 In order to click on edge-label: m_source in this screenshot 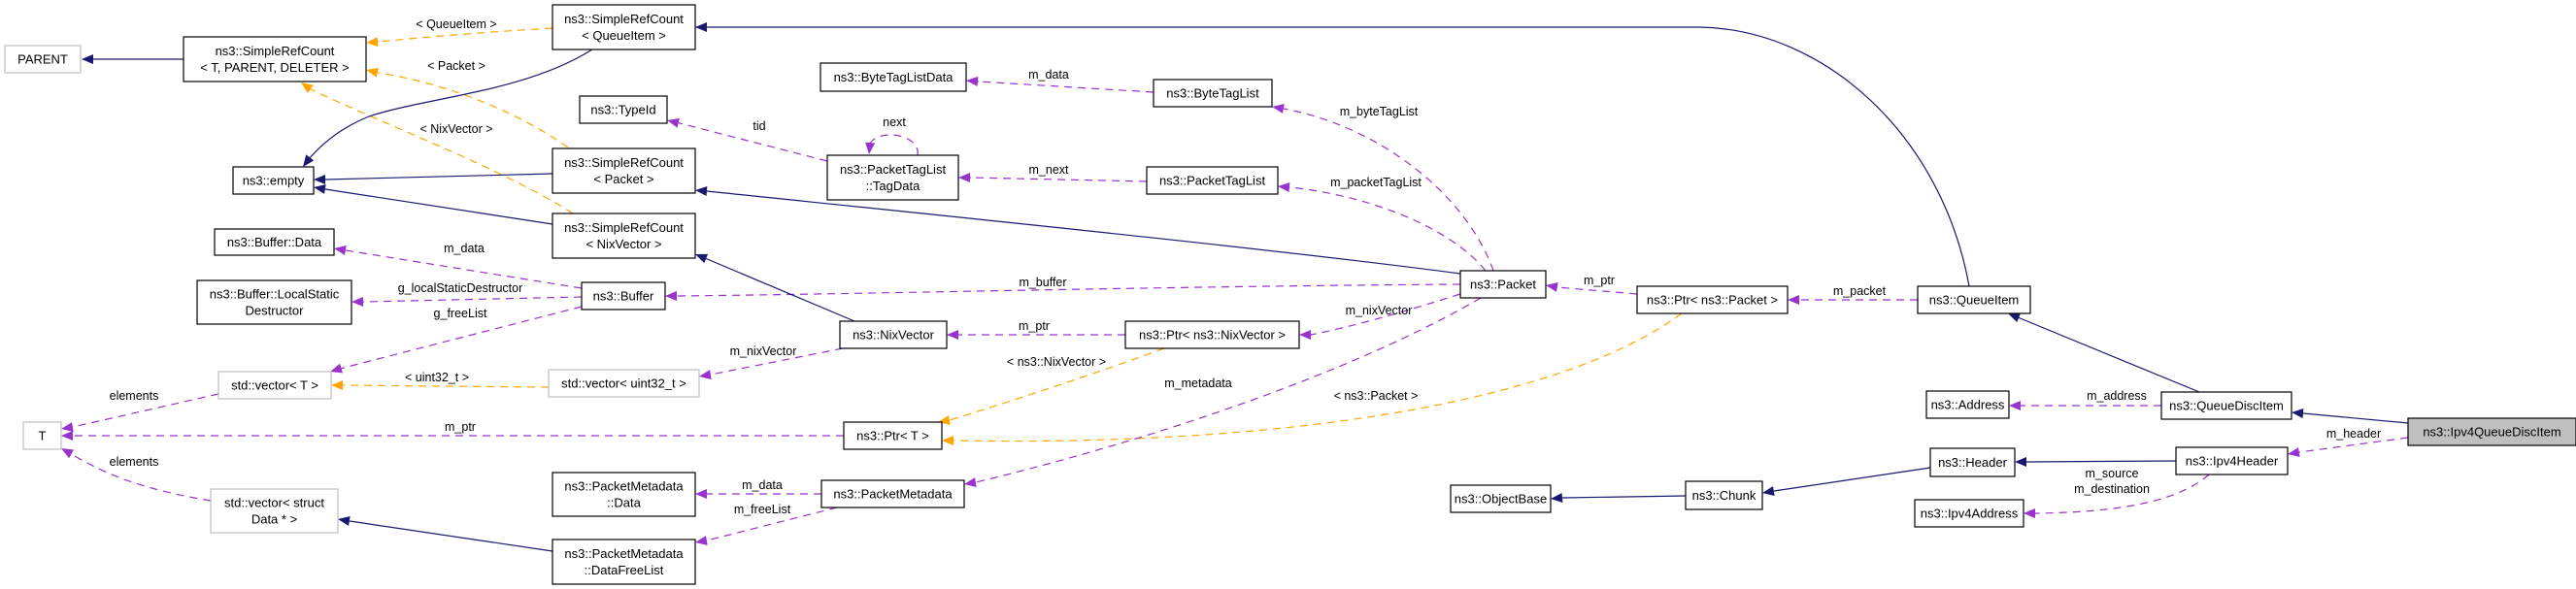, I will do `click(2113, 473)`.